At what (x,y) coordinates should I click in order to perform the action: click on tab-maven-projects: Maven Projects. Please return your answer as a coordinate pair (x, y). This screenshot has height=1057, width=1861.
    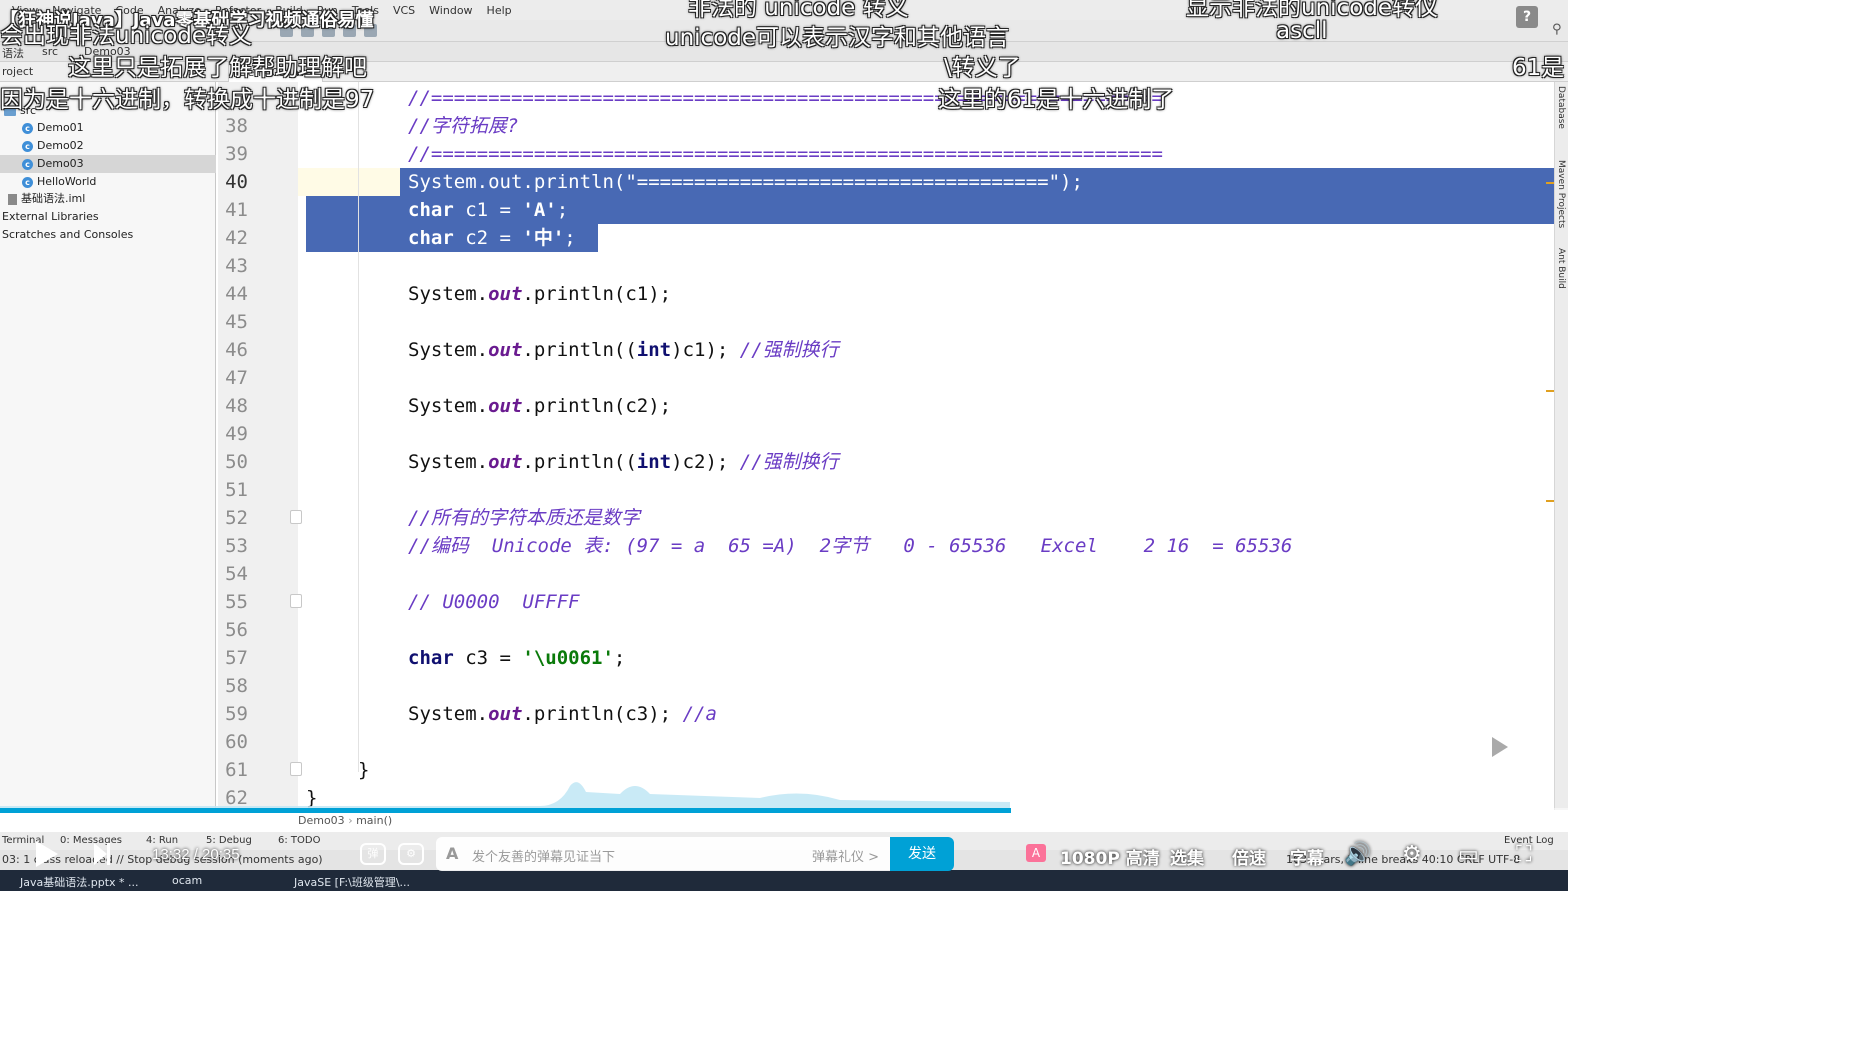
    Looking at the image, I should click on (1561, 194).